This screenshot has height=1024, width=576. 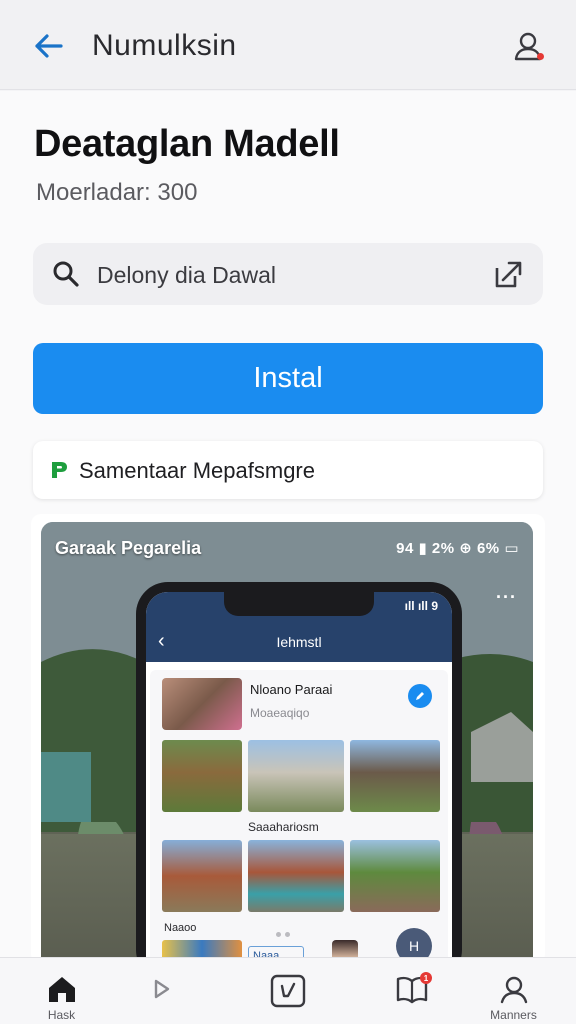 I want to click on play-icon, so click(x=161, y=989).